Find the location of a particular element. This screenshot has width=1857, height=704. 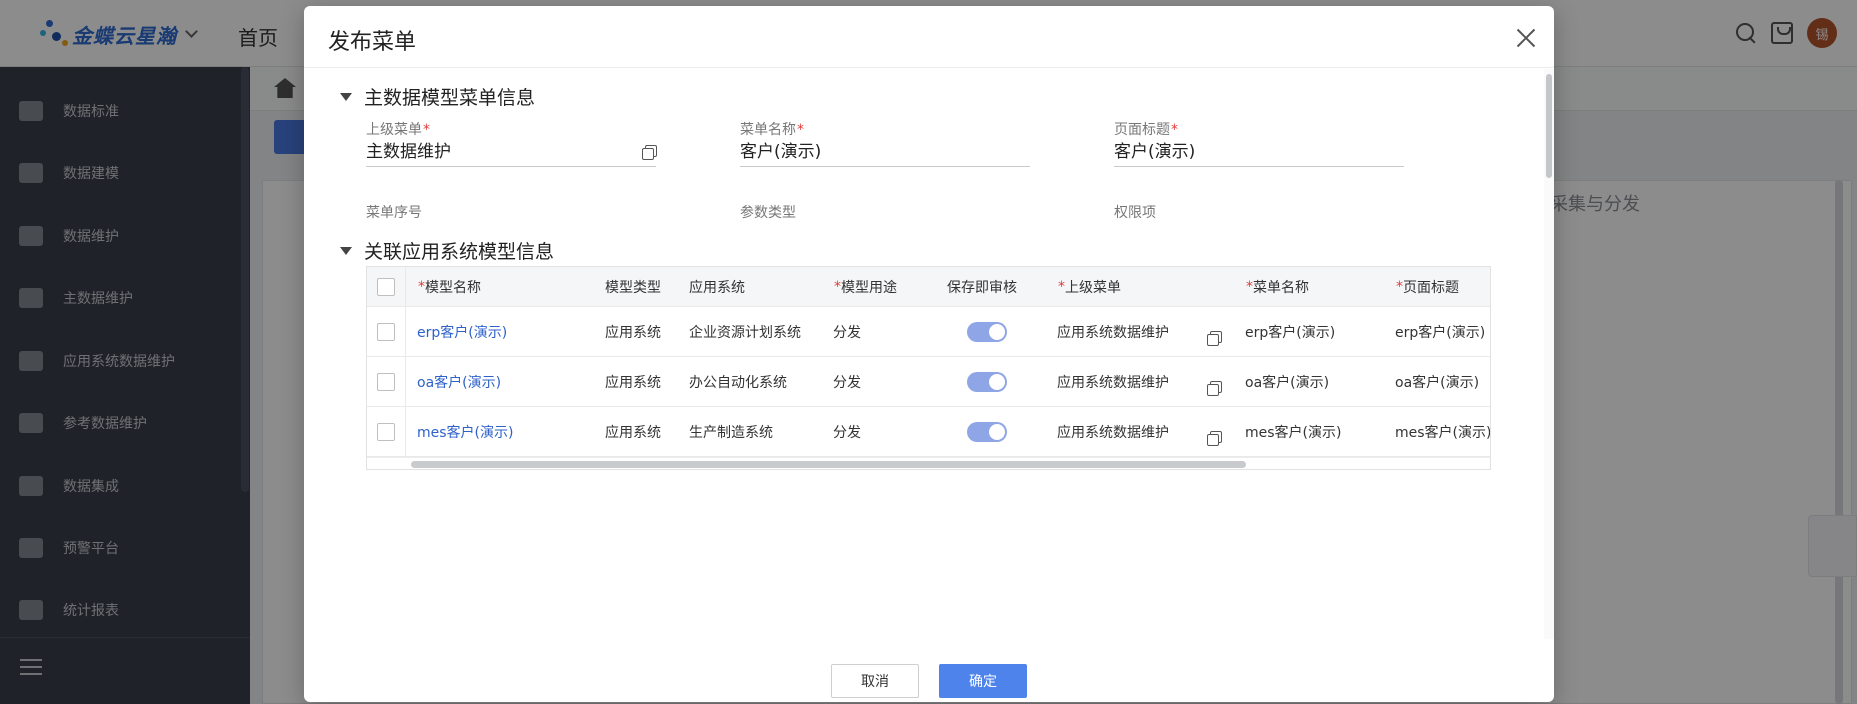

table-horizontal-scrollbar is located at coordinates (928, 463).